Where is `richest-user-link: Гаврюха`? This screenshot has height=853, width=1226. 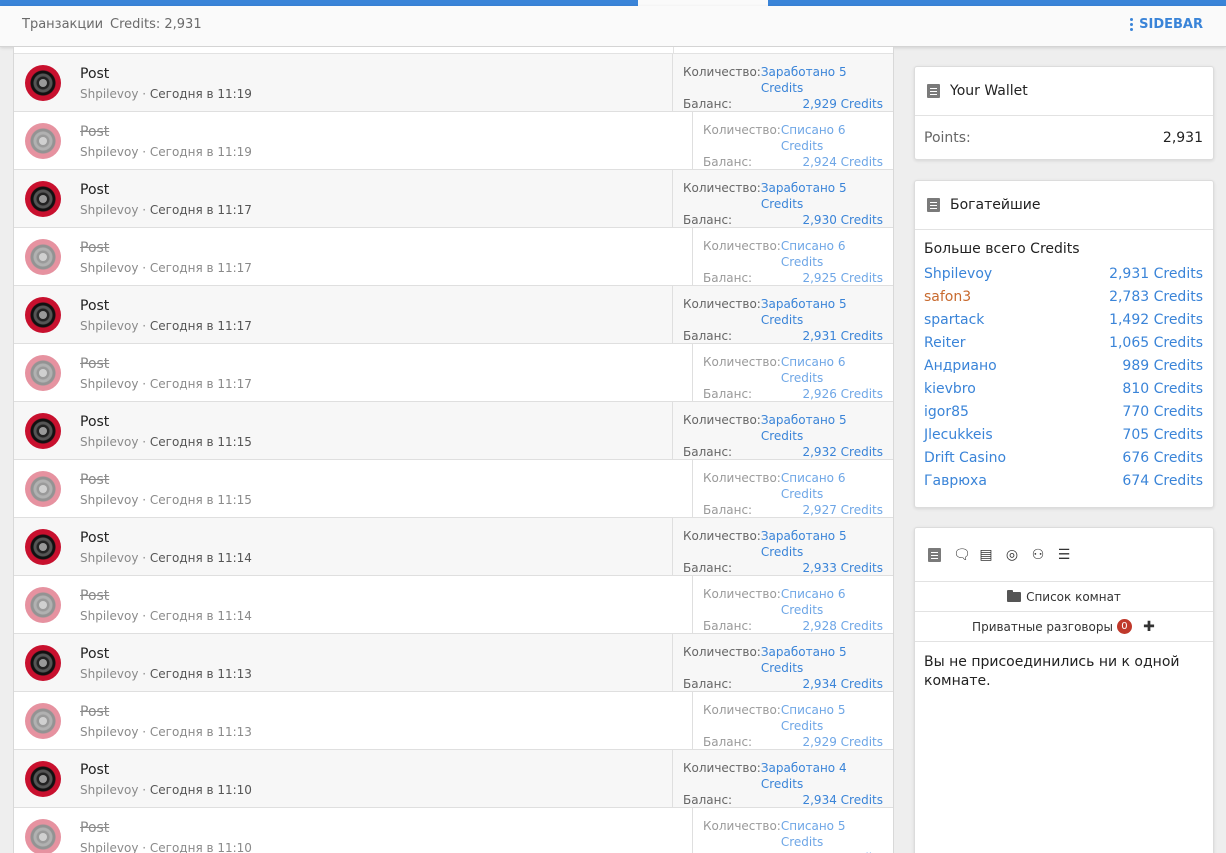 richest-user-link: Гаврюха is located at coordinates (955, 481).